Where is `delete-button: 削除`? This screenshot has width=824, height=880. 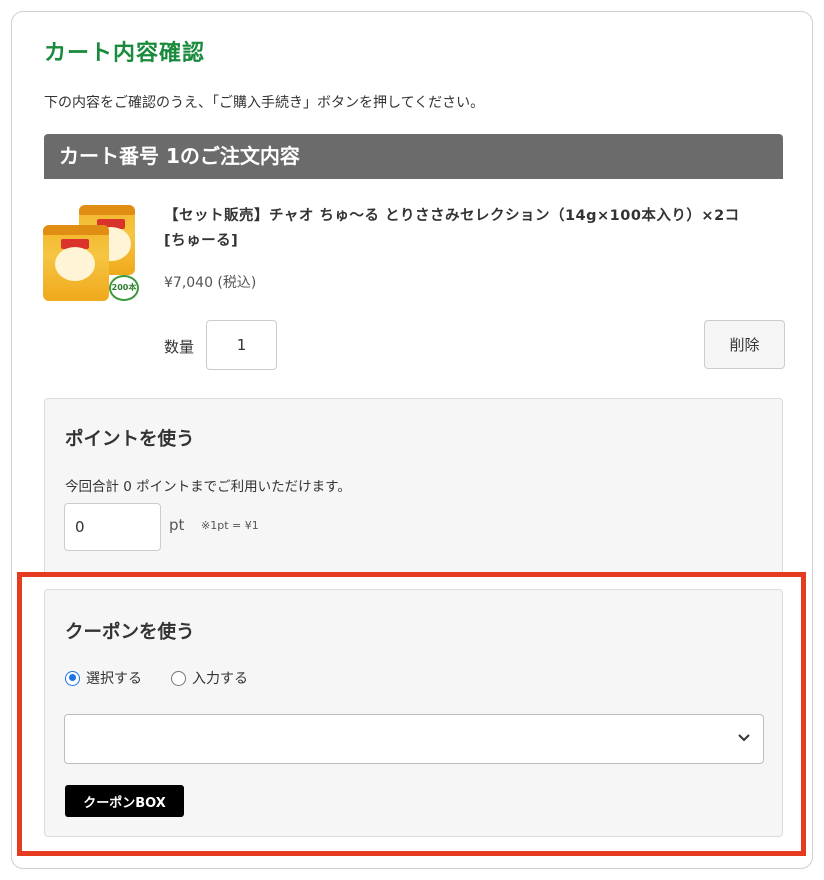 delete-button: 削除 is located at coordinates (744, 344).